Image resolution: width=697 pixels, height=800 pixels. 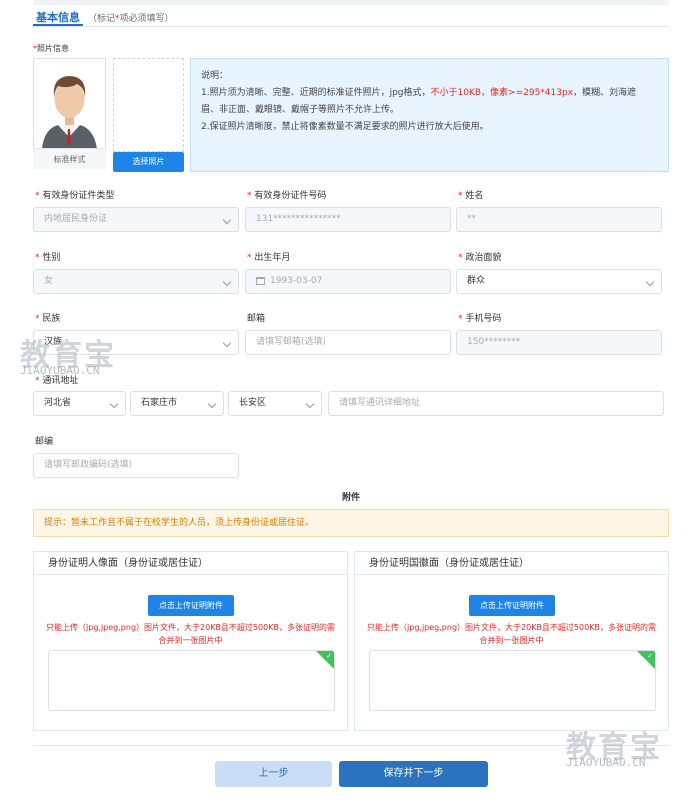 I want to click on tab-divider, so click(x=351, y=26).